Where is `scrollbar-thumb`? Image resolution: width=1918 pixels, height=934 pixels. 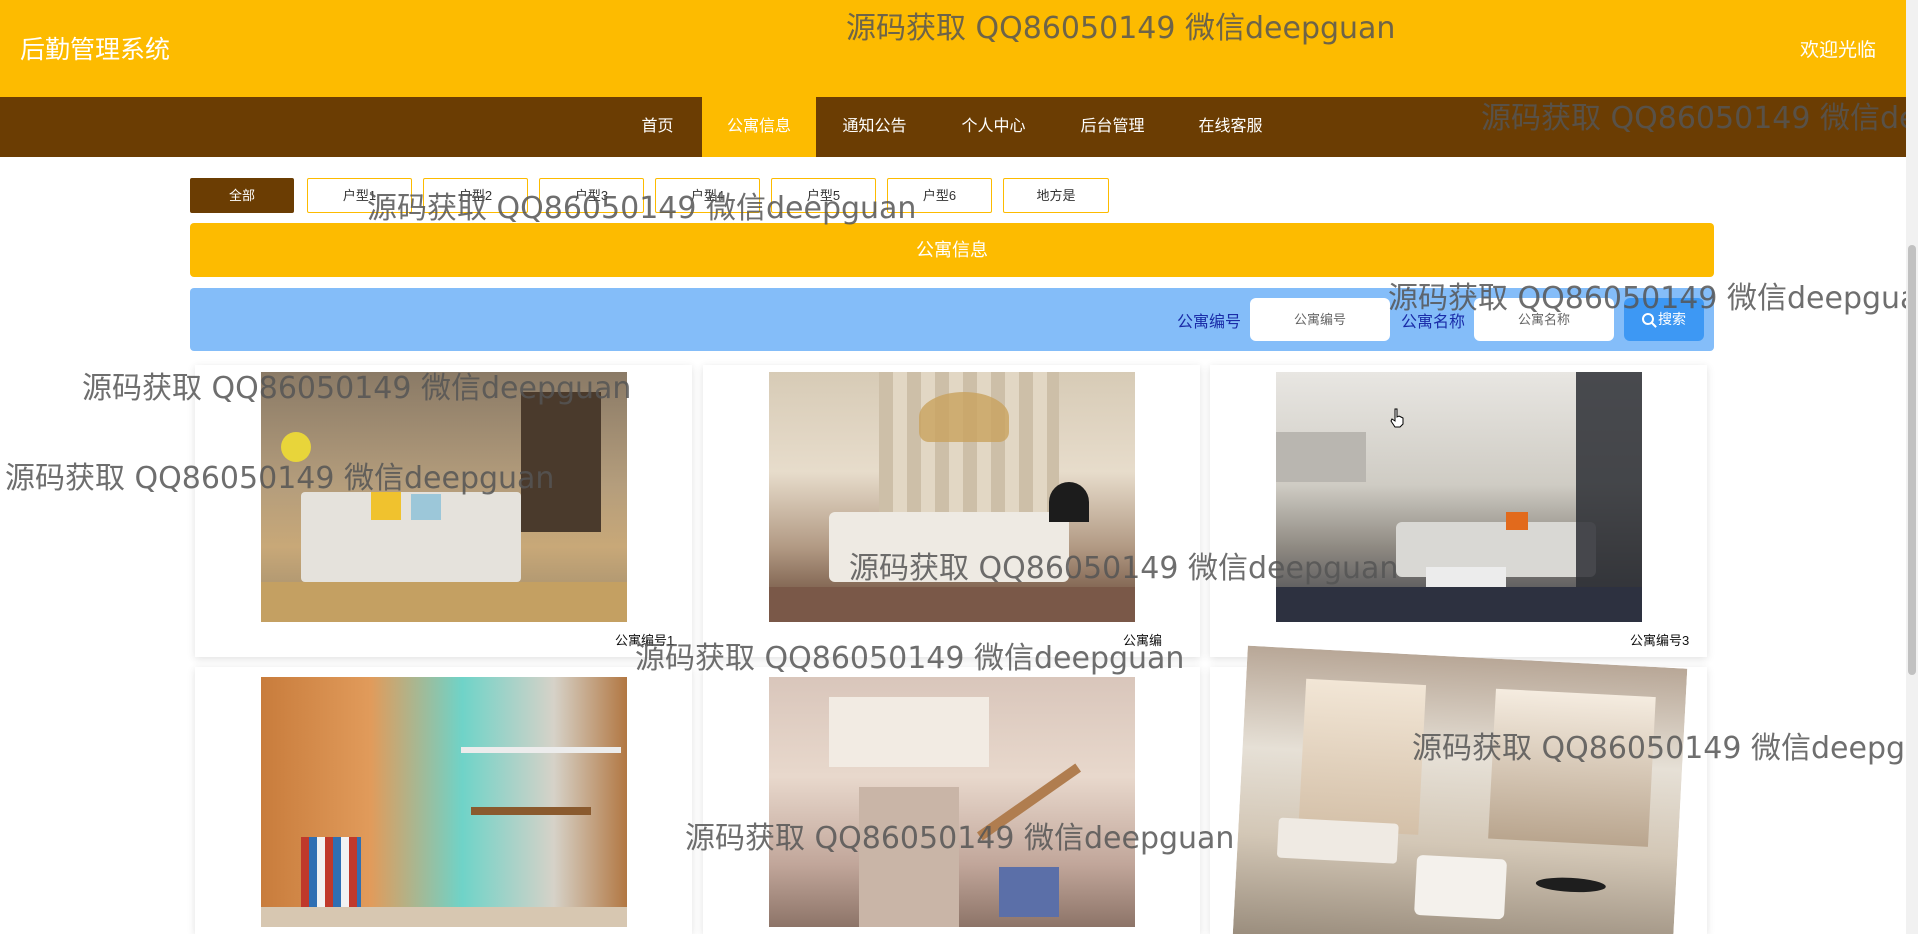
scrollbar-thumb is located at coordinates (1912, 460).